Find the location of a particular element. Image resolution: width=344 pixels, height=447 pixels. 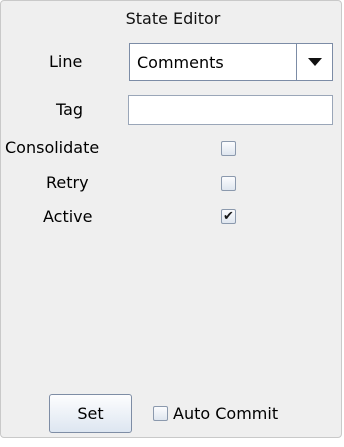

active-label: Active is located at coordinates (68, 216).